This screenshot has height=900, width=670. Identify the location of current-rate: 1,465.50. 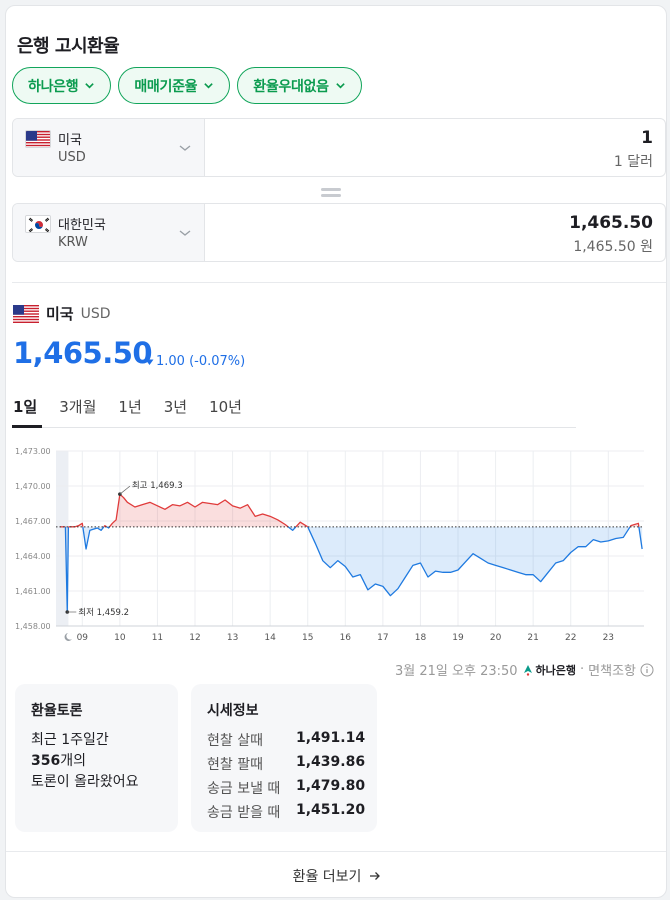
(83, 353).